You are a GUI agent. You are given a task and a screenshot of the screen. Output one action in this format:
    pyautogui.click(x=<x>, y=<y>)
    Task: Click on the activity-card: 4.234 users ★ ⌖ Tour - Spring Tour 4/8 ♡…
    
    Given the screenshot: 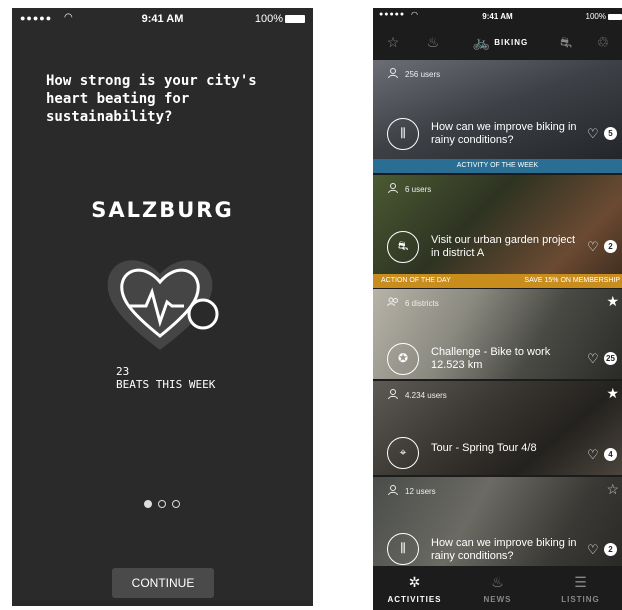 What is the action you would take?
    pyautogui.click(x=497, y=428)
    